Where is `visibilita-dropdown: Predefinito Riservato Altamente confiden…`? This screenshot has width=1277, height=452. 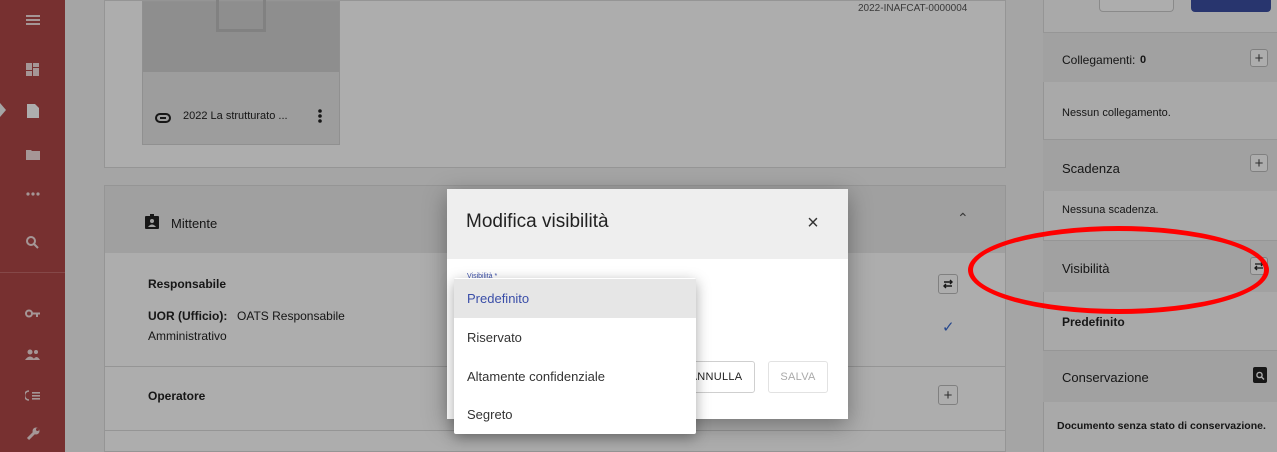
visibilita-dropdown: Predefinito Riservato Altamente confiden… is located at coordinates (575, 356).